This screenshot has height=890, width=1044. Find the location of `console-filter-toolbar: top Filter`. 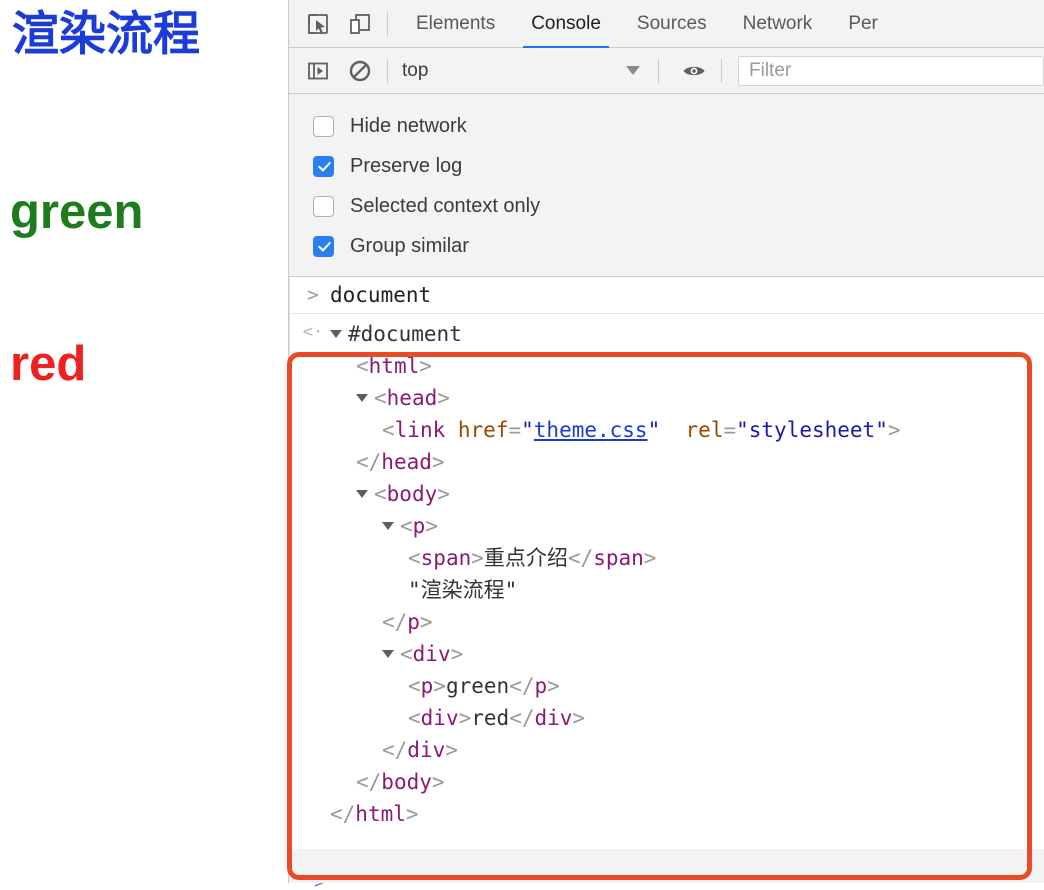

console-filter-toolbar: top Filter is located at coordinates (666, 71).